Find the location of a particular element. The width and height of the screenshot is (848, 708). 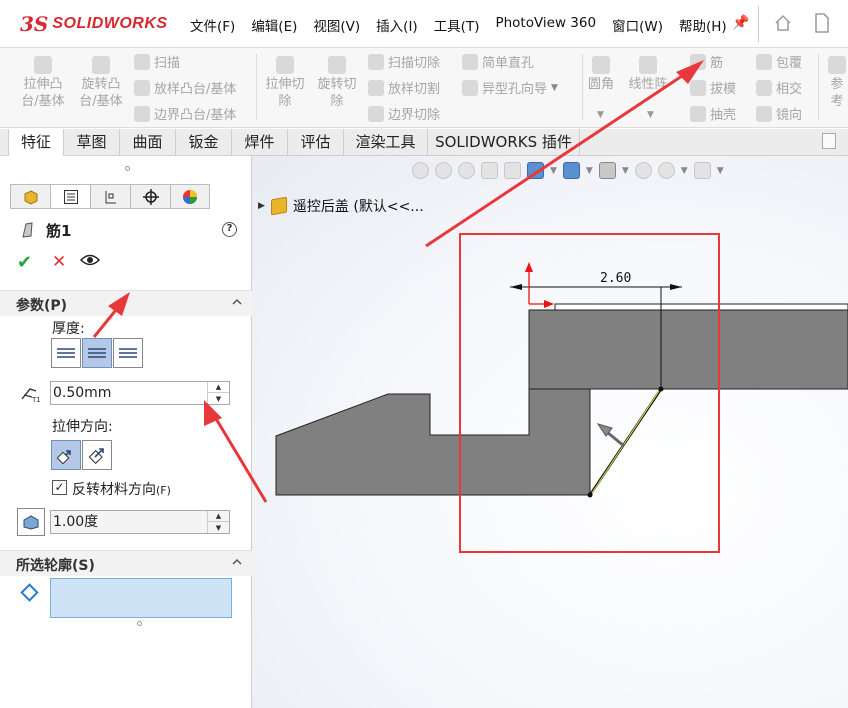

shell-button: 抽壳 is located at coordinates (713, 113).